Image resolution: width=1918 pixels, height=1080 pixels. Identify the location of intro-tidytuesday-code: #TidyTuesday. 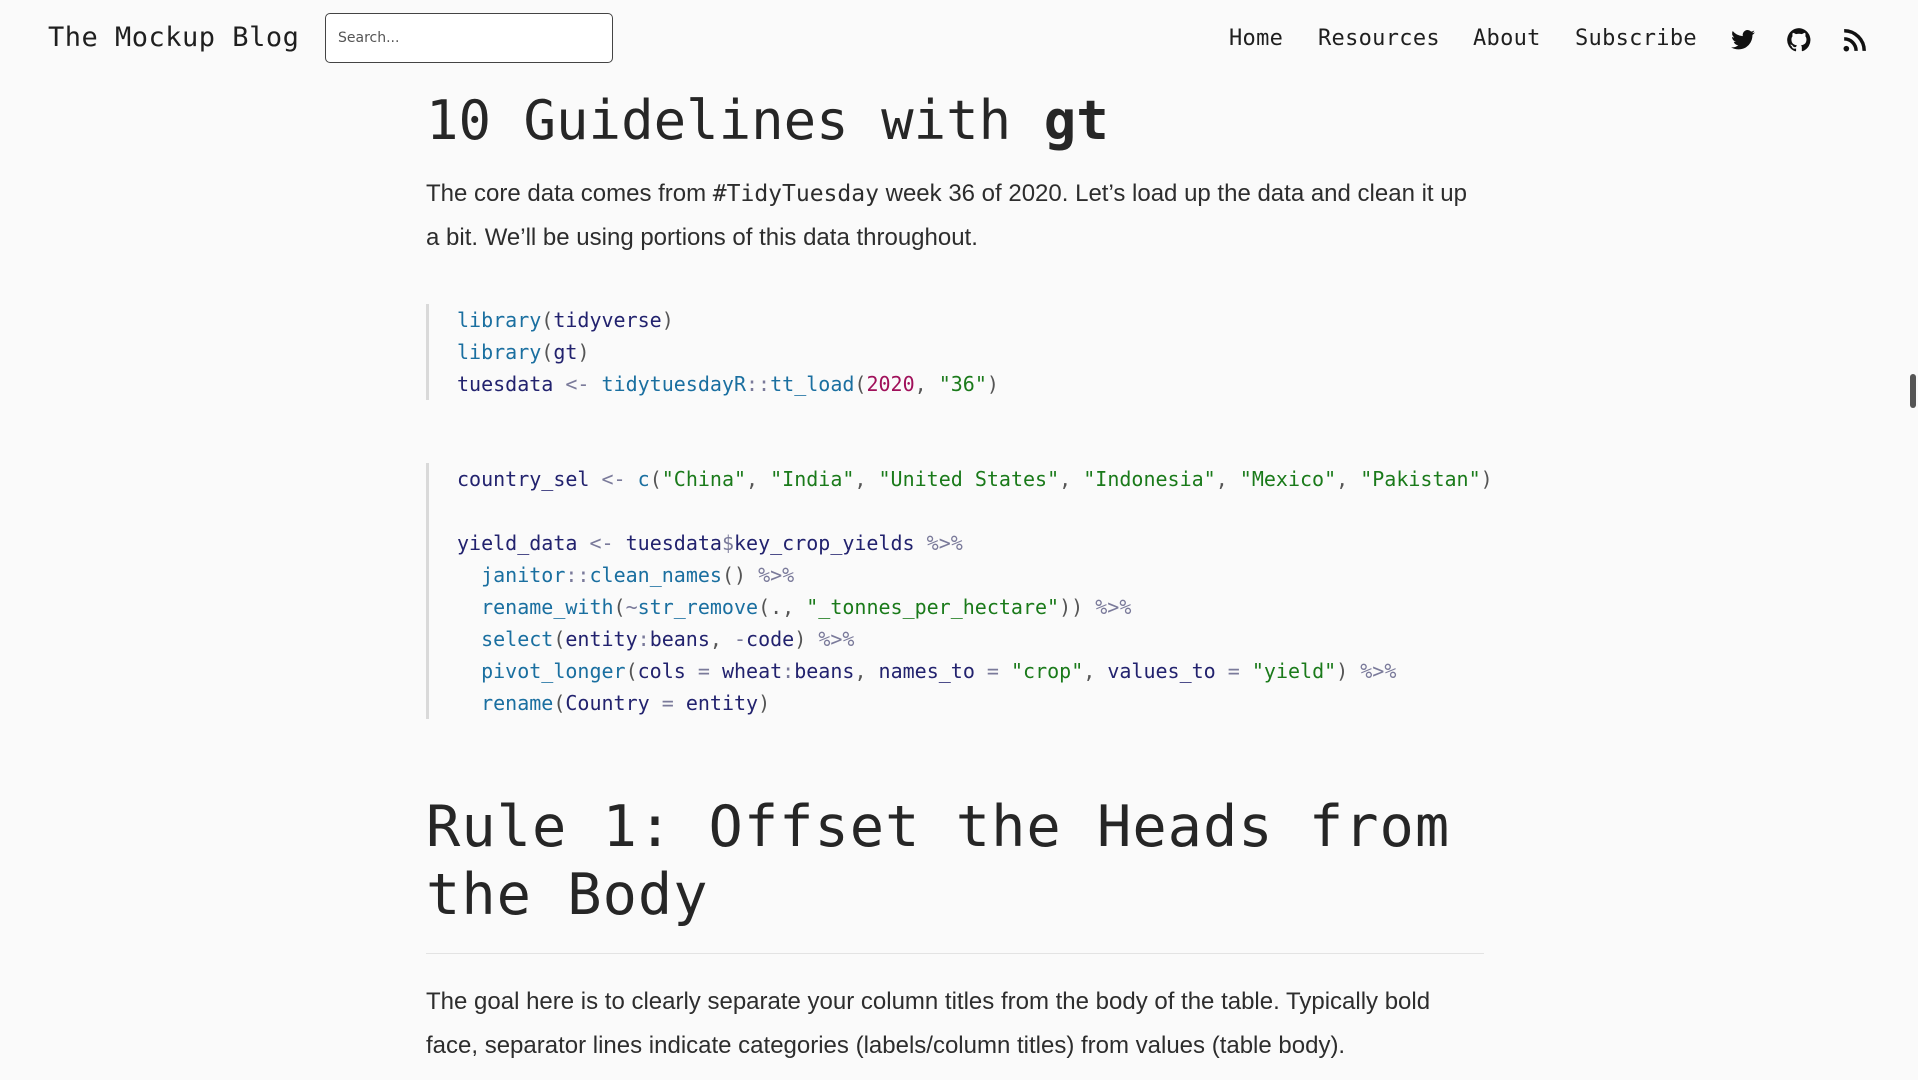
(795, 194).